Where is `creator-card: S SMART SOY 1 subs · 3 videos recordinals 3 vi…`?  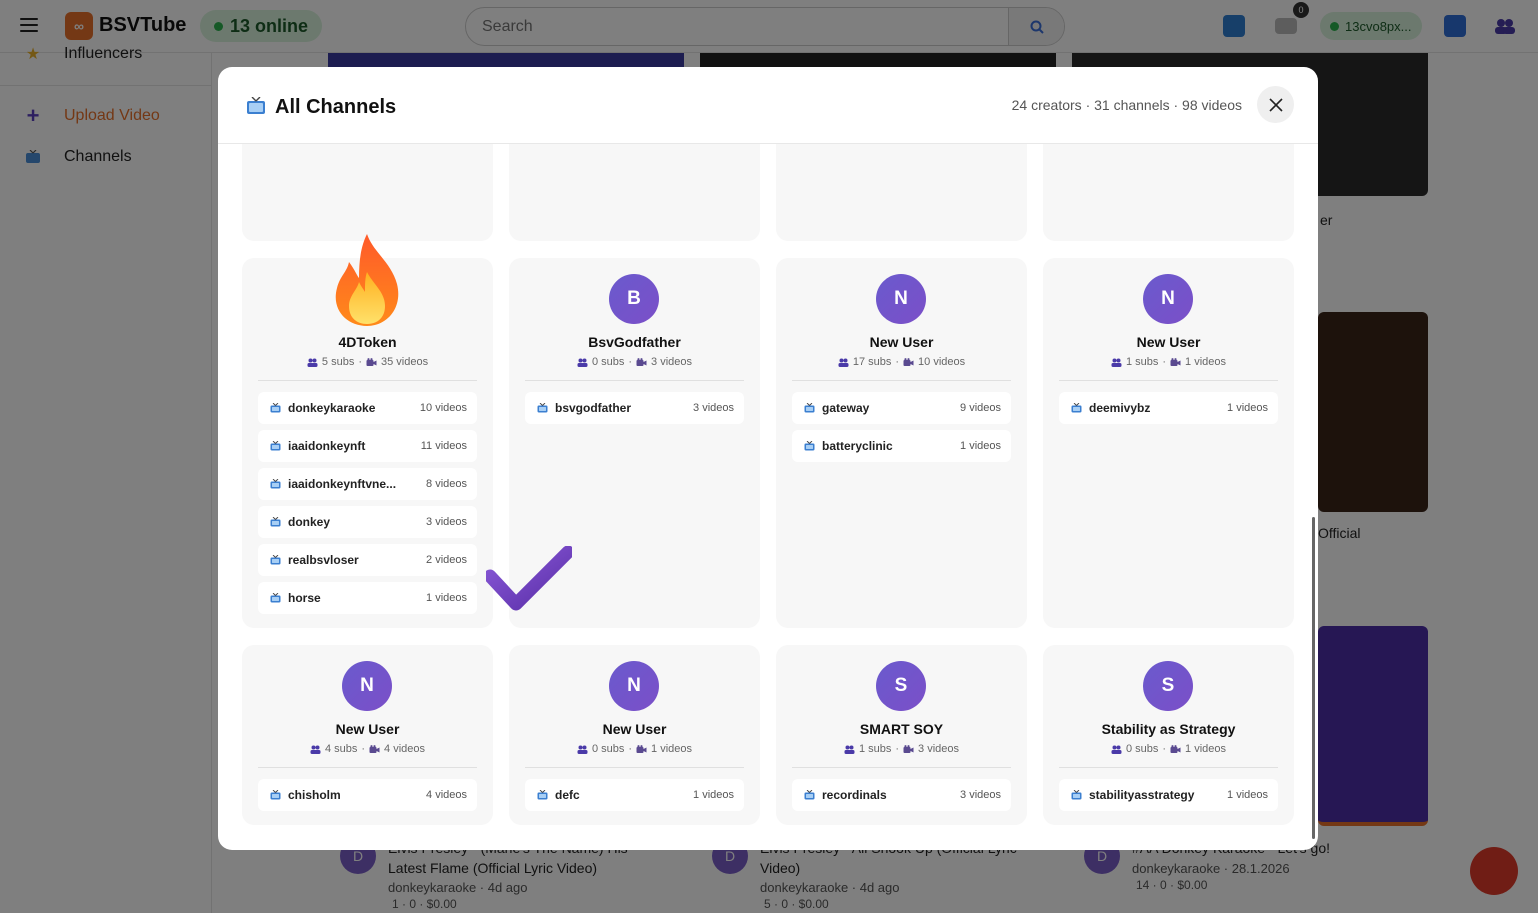 creator-card: S SMART SOY 1 subs · 3 videos recordinals 3 vi… is located at coordinates (901, 735).